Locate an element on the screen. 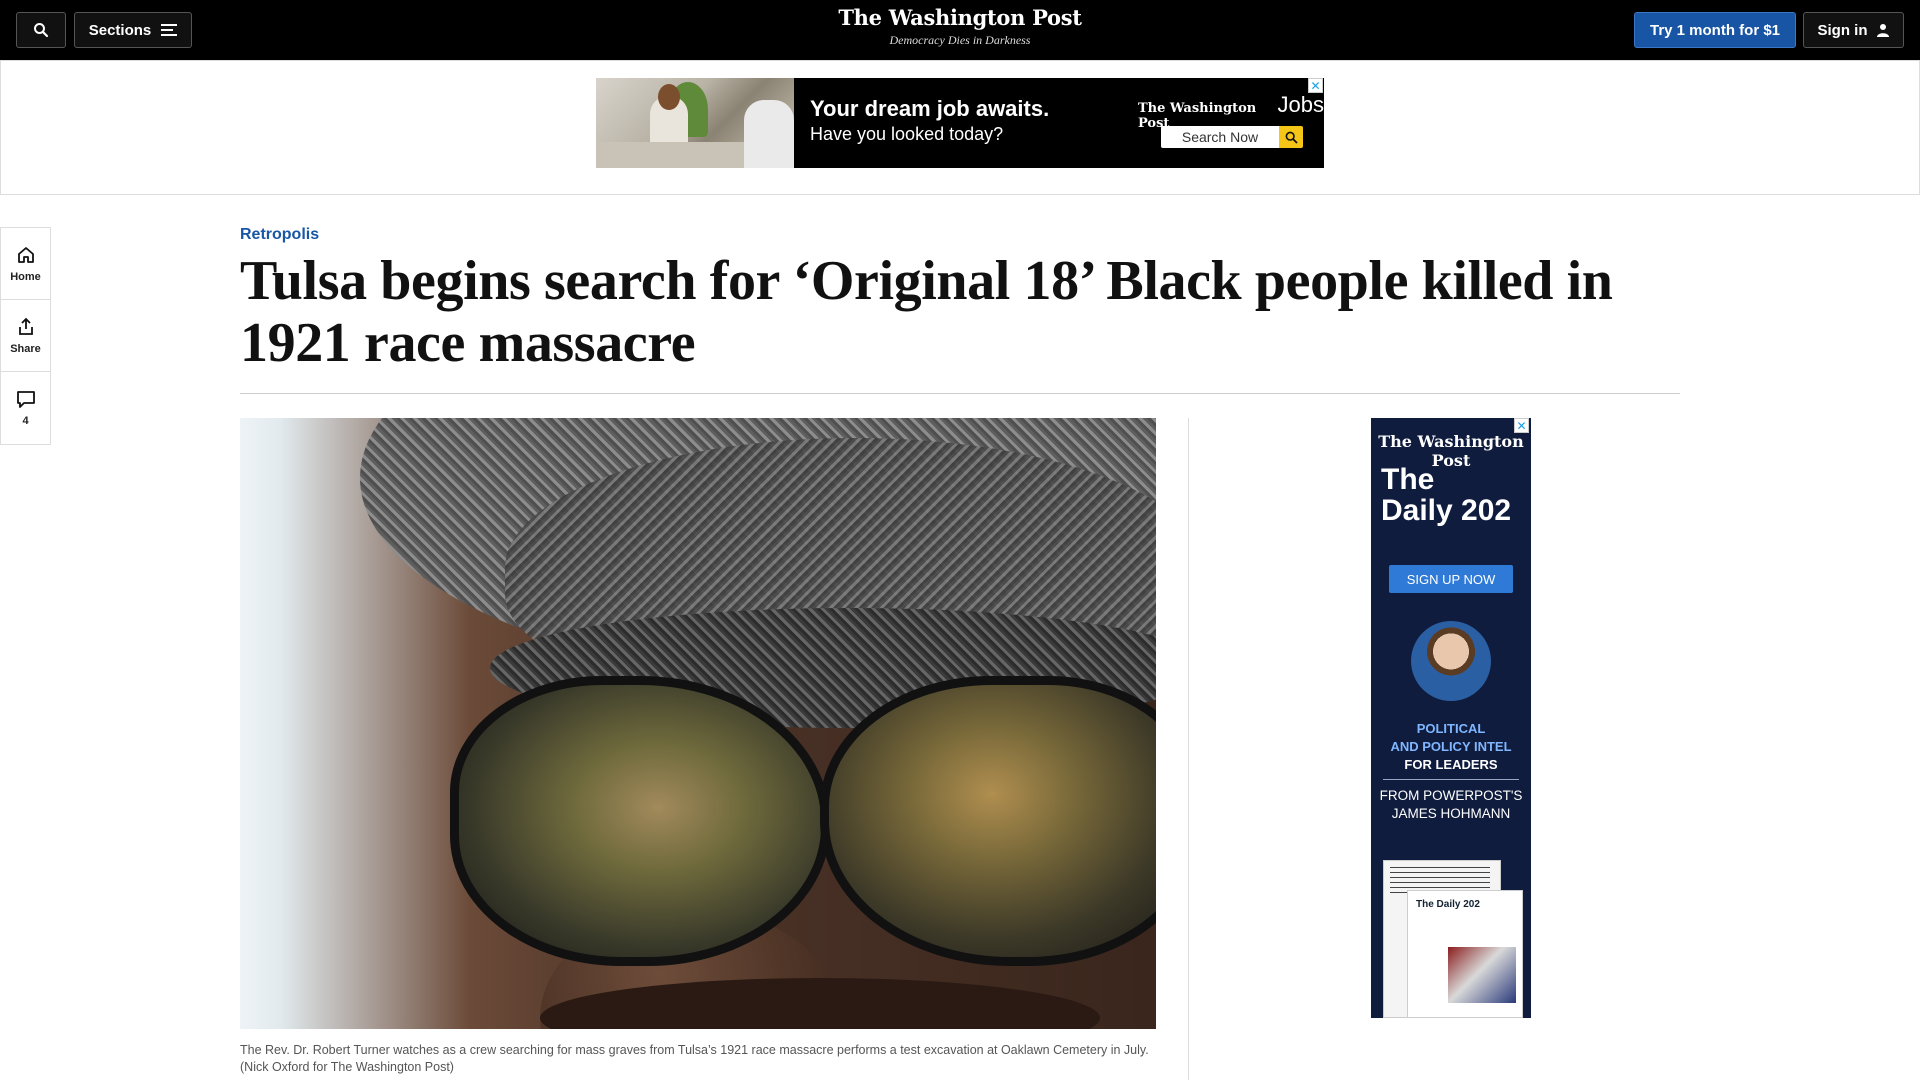 Image resolution: width=1920 pixels, height=1080 pixels. left-action-rail: Home Share 4 is located at coordinates (25, 336).